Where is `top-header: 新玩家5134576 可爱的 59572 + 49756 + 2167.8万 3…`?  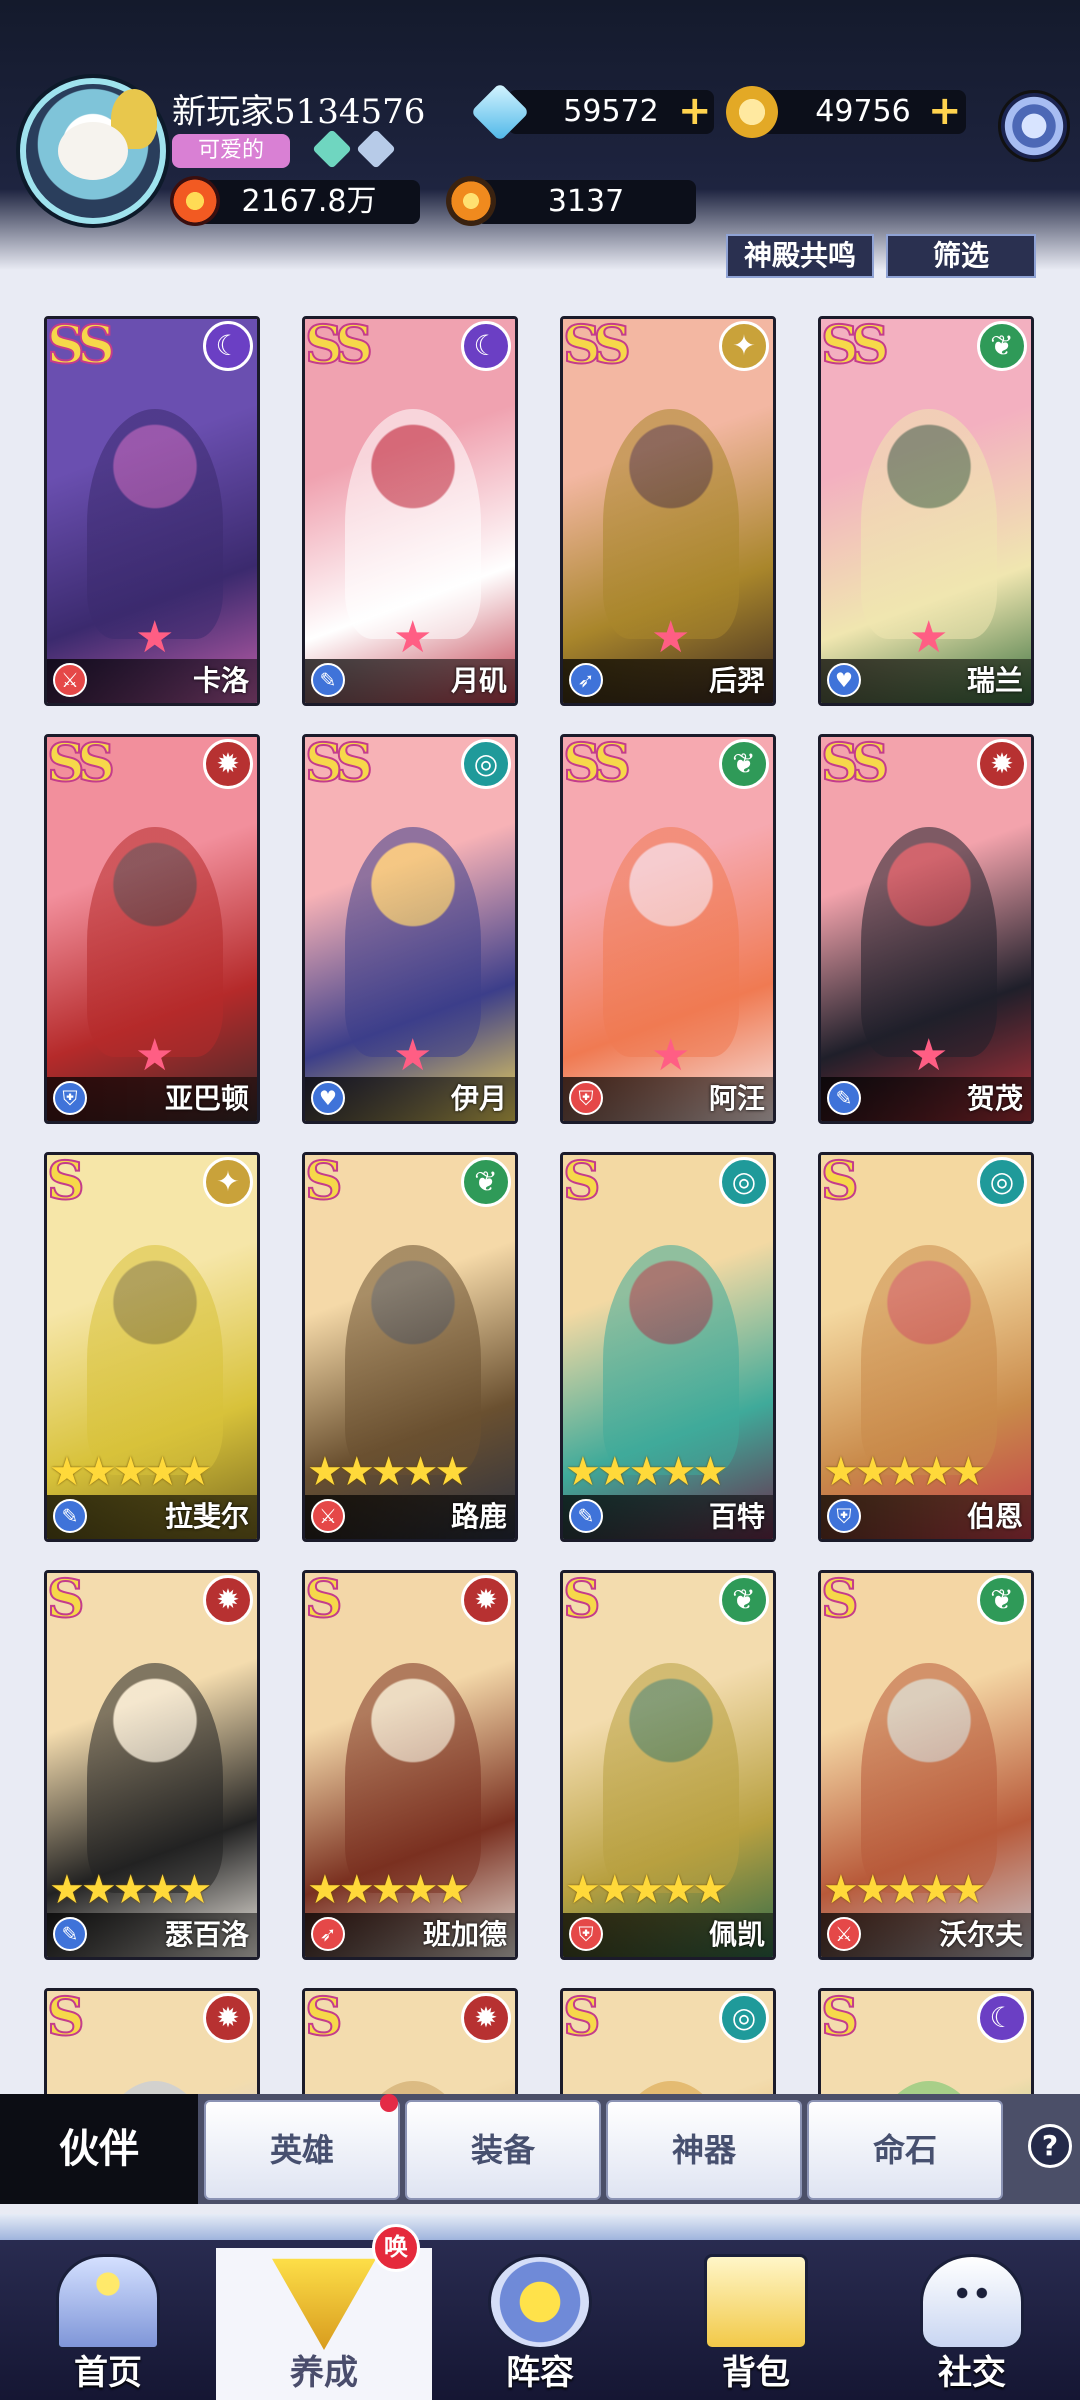 top-header: 新玩家5134576 可爱的 59572 + 49756 + 2167.8万 3… is located at coordinates (540, 139).